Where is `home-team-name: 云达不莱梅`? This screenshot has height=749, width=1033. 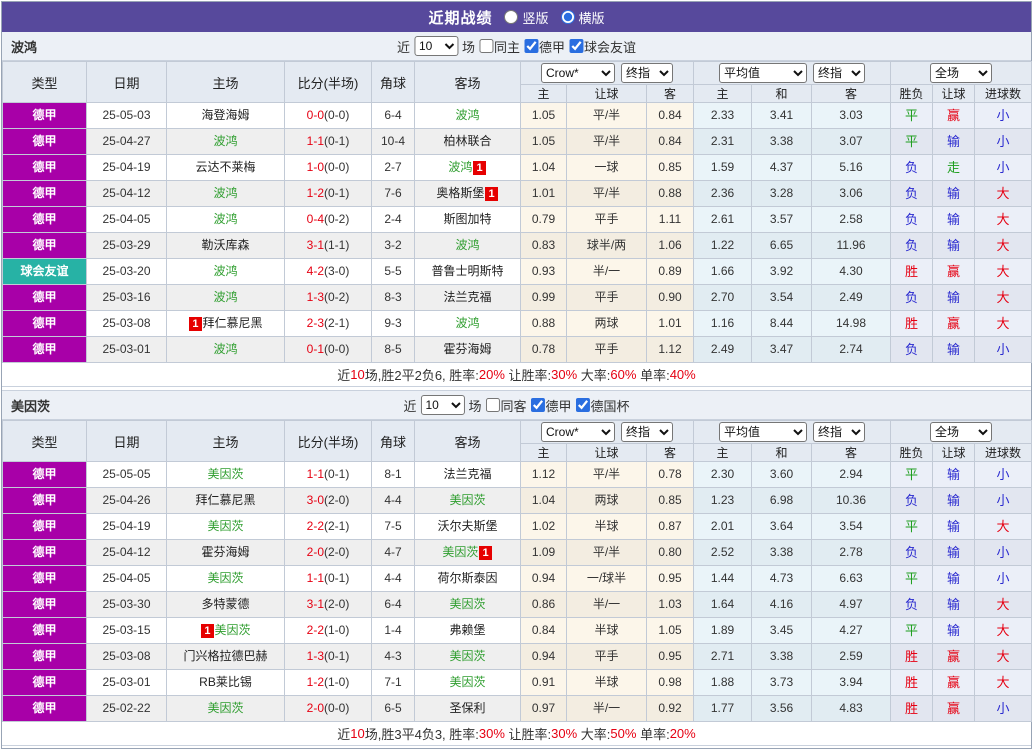
home-team-name: 云达不莱梅 is located at coordinates (225, 167).